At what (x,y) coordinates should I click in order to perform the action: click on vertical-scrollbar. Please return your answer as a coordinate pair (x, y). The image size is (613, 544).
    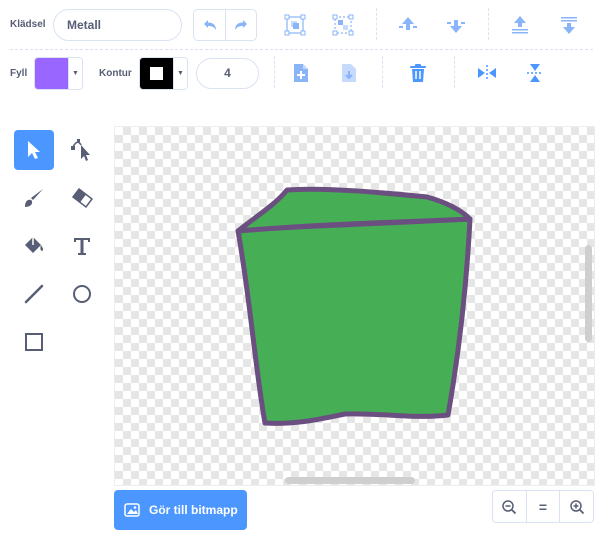
    Looking at the image, I should click on (588, 293).